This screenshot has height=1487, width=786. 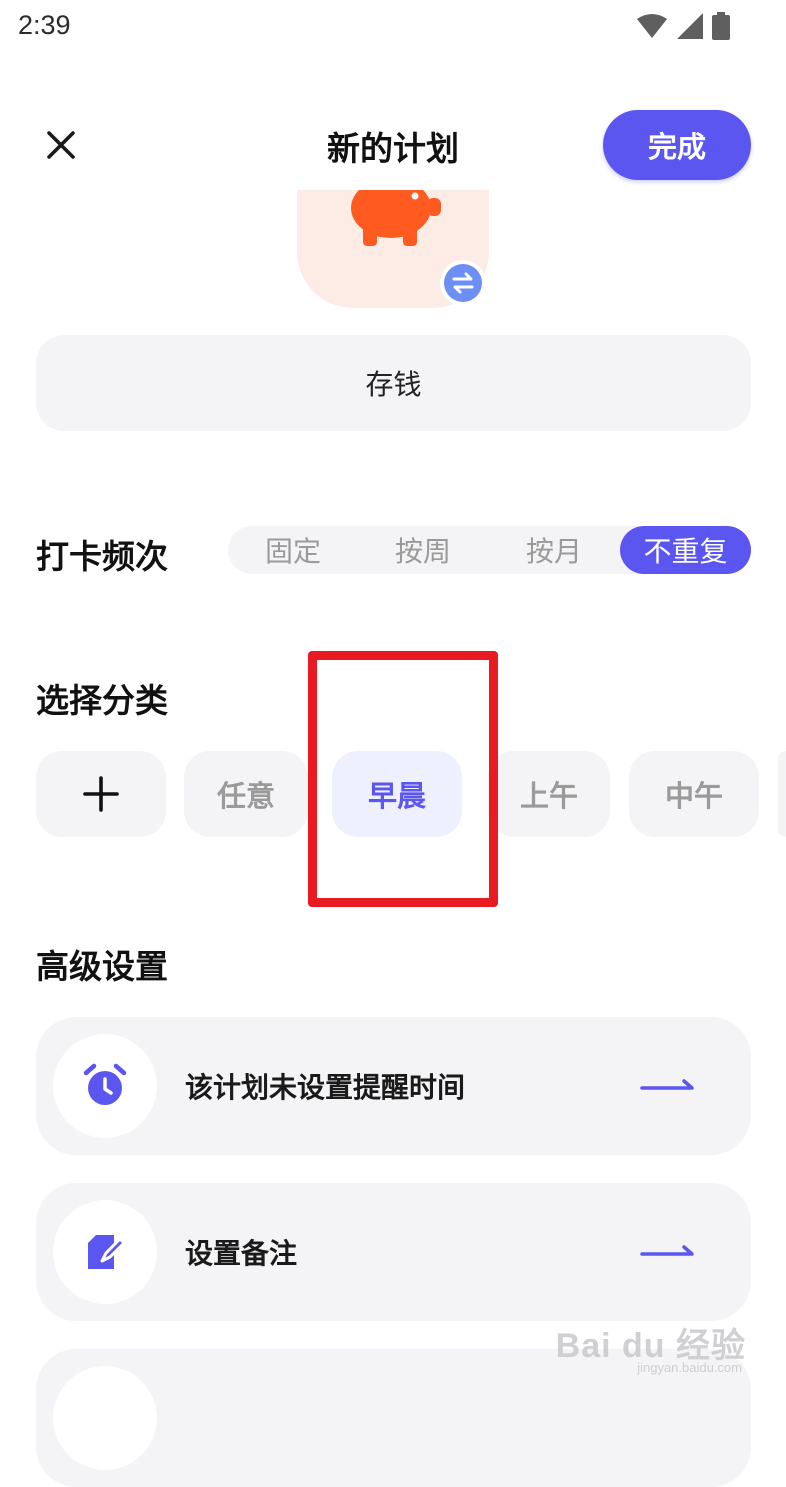 What do you see at coordinates (102, 700) in the screenshot?
I see `category-title: 选择分类` at bounding box center [102, 700].